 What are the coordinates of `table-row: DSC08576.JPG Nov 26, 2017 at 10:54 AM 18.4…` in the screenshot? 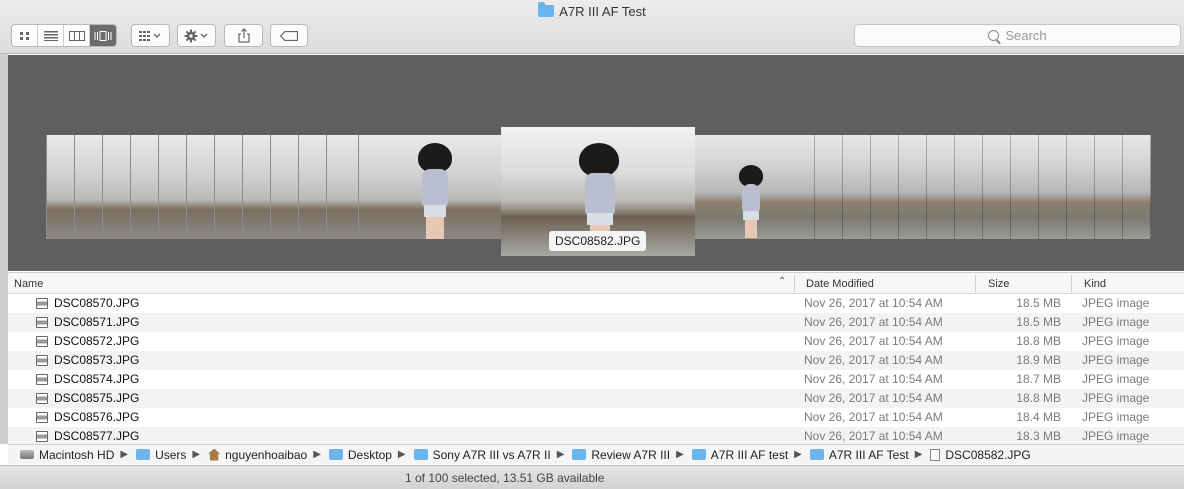 It's located at (596, 417).